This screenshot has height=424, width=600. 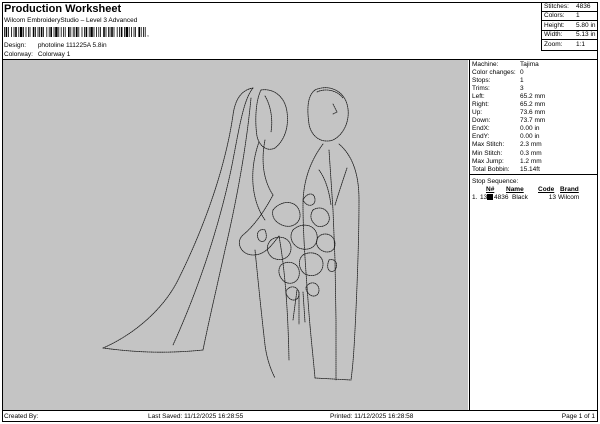 I want to click on stat-row: Height: 5.80 in, so click(x=570, y=26).